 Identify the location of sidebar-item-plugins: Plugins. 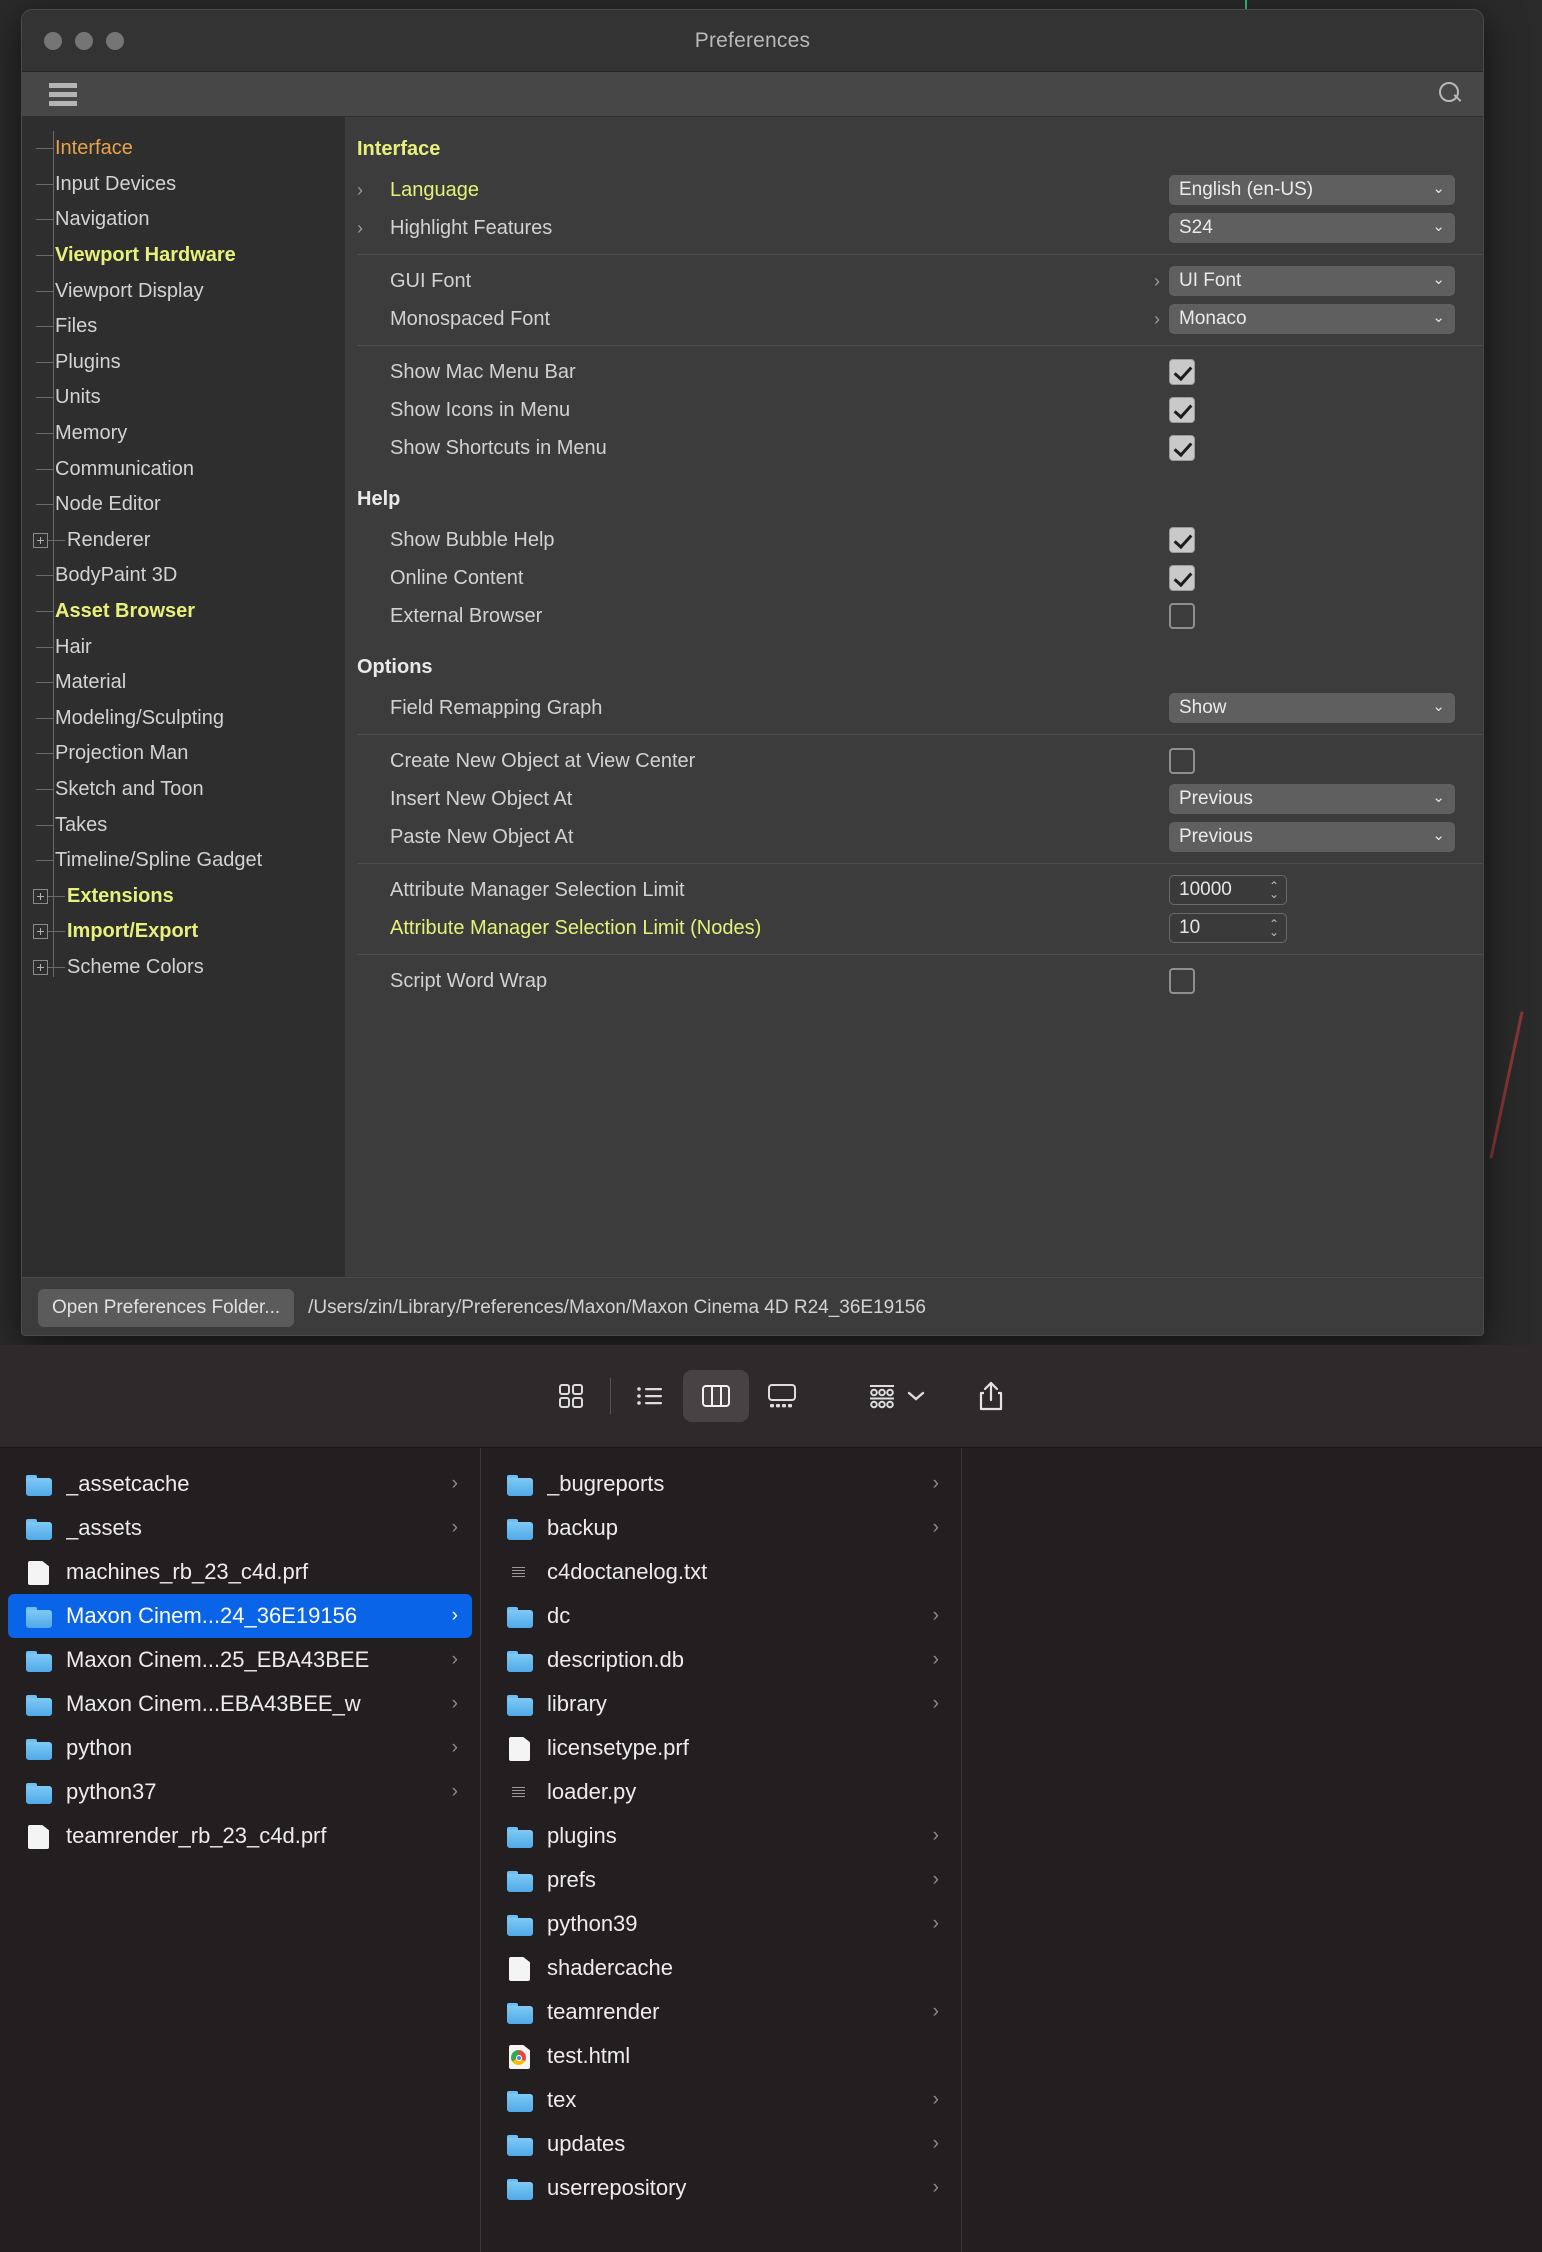
(183, 363).